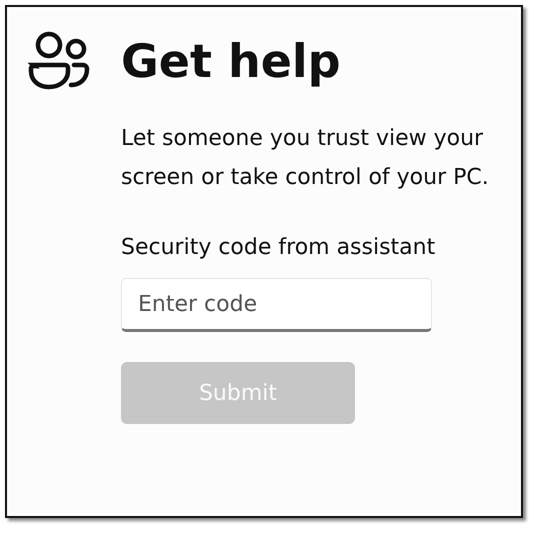  Describe the element at coordinates (278, 247) in the screenshot. I see `field-label: Security code from assistant` at that location.